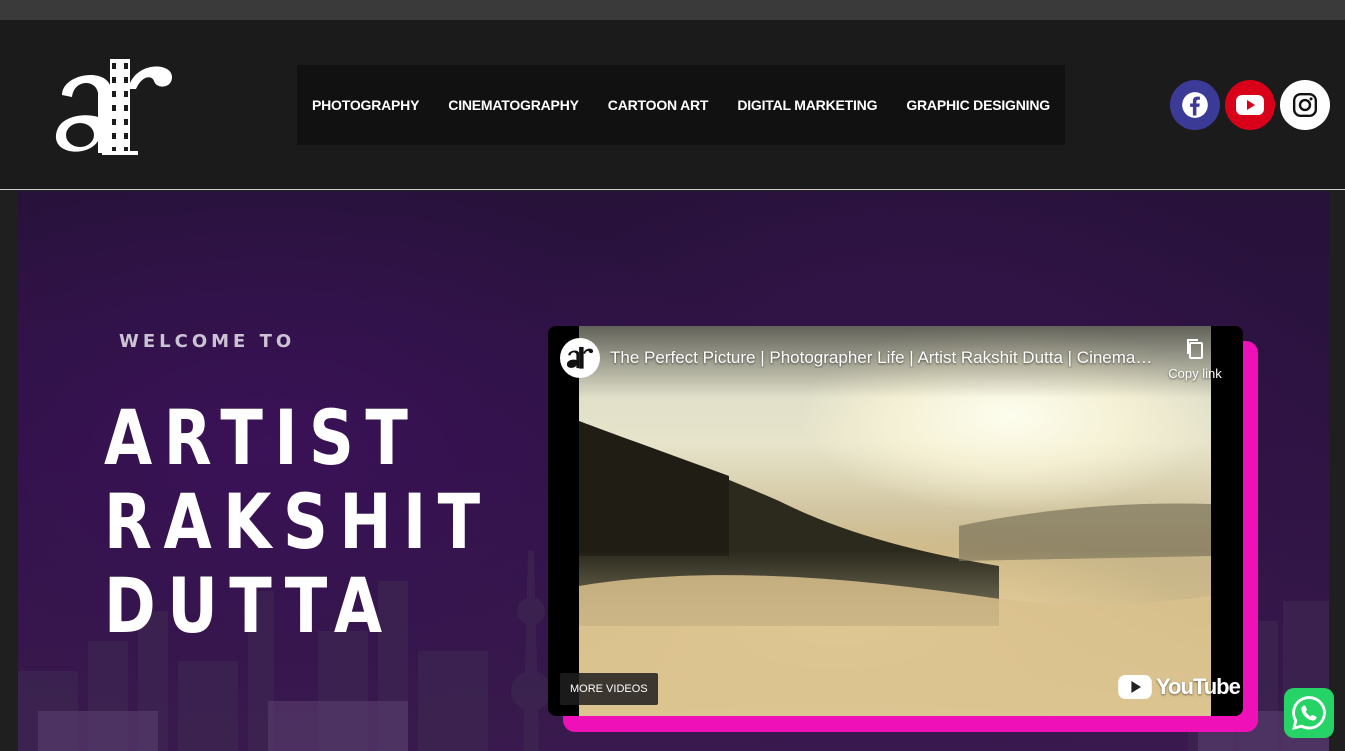  I want to click on welcome-text: WELCOME TO, so click(207, 341).